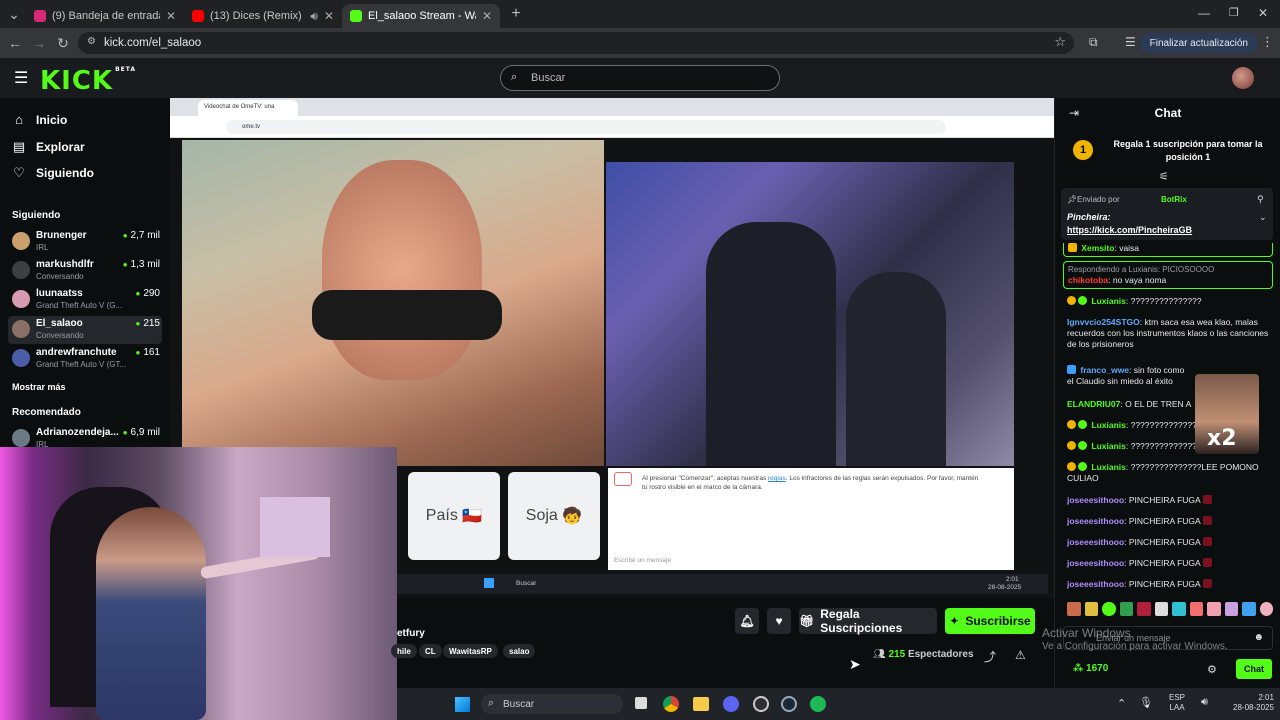  What do you see at coordinates (39, 43) in the screenshot?
I see `forward-icon: →` at bounding box center [39, 43].